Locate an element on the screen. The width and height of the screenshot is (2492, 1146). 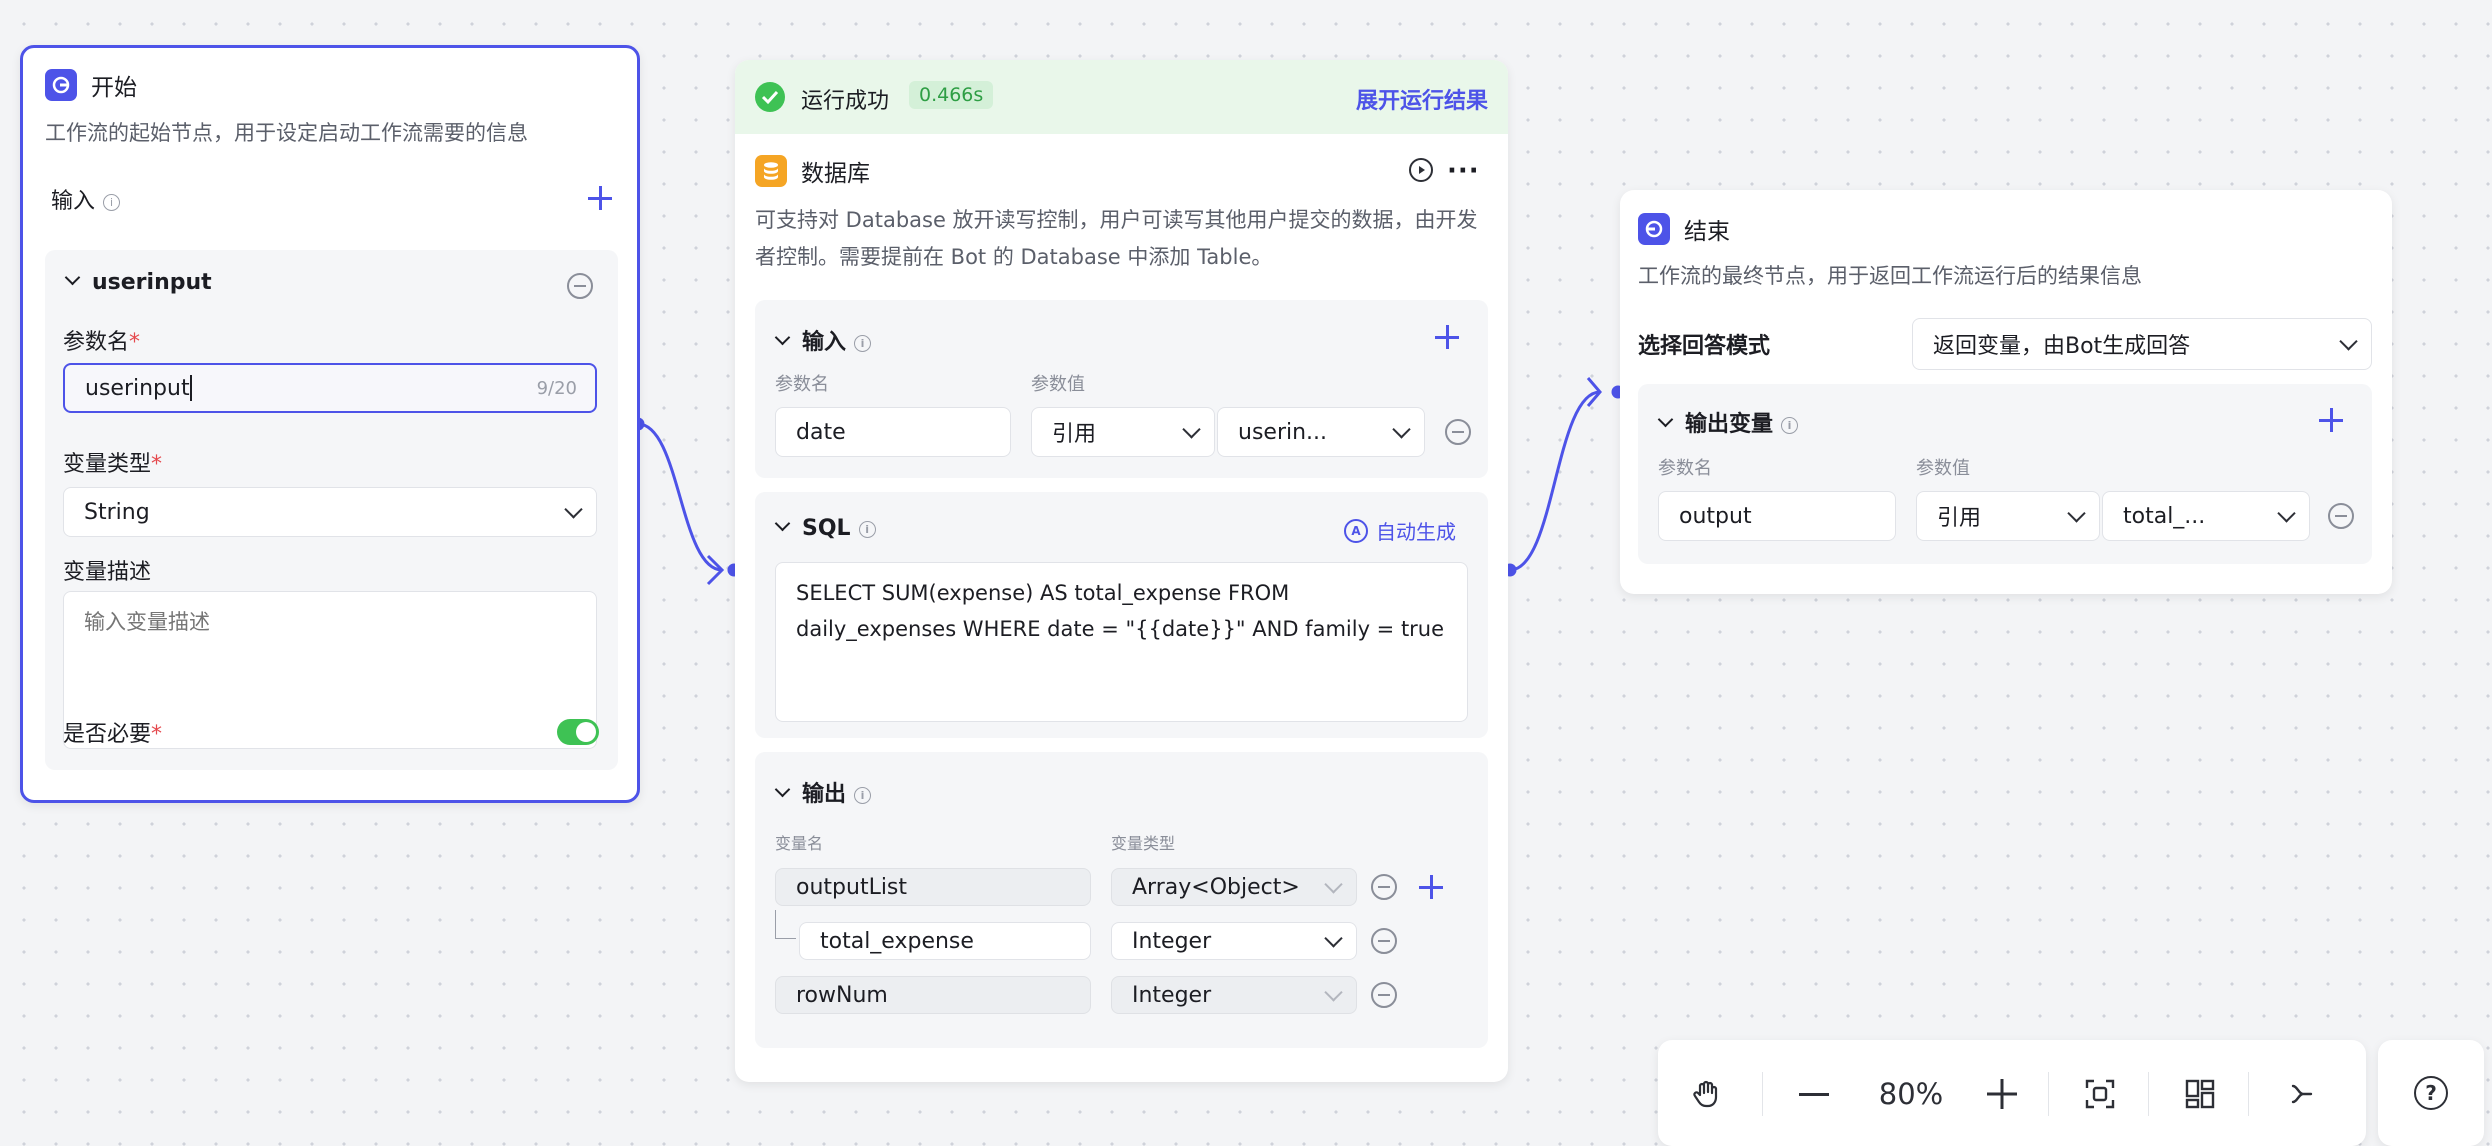
param-name-input: userinput 9/20 is located at coordinates (330, 388).